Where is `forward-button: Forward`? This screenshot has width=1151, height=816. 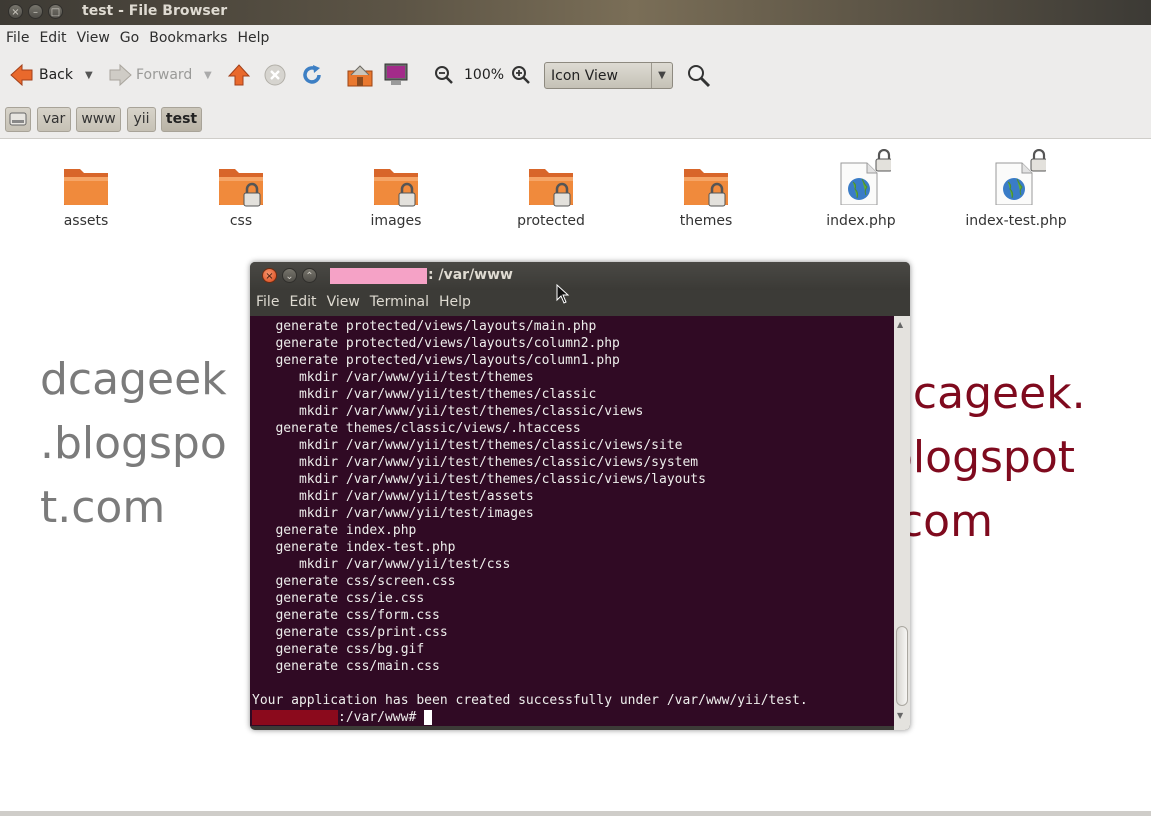 forward-button: Forward is located at coordinates (150, 75).